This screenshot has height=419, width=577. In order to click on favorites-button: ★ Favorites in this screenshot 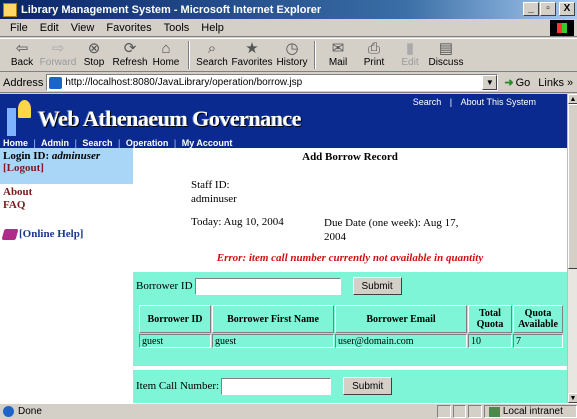, I will do `click(252, 55)`.